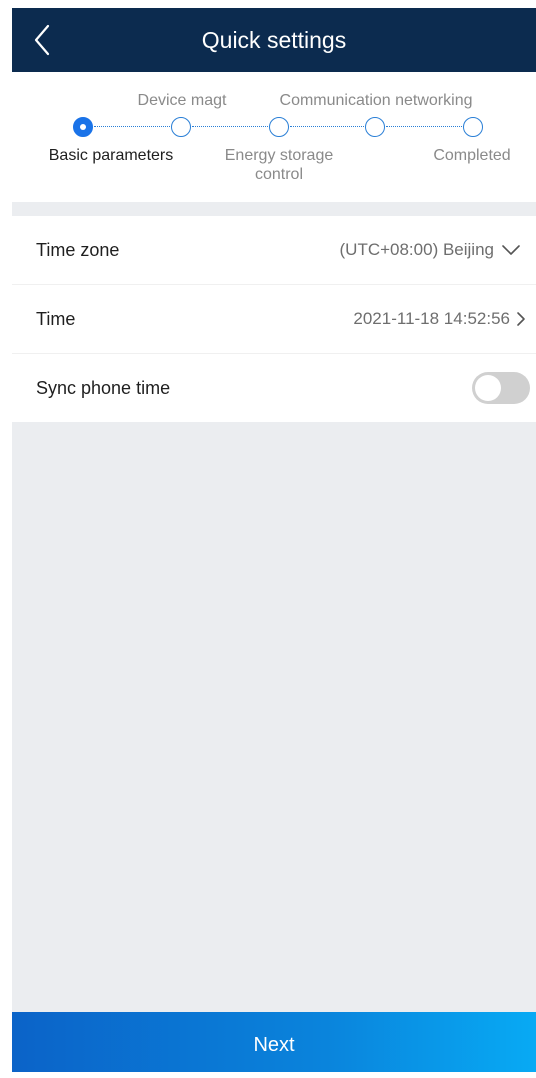  I want to click on header-bar: Quick settings, so click(274, 40).